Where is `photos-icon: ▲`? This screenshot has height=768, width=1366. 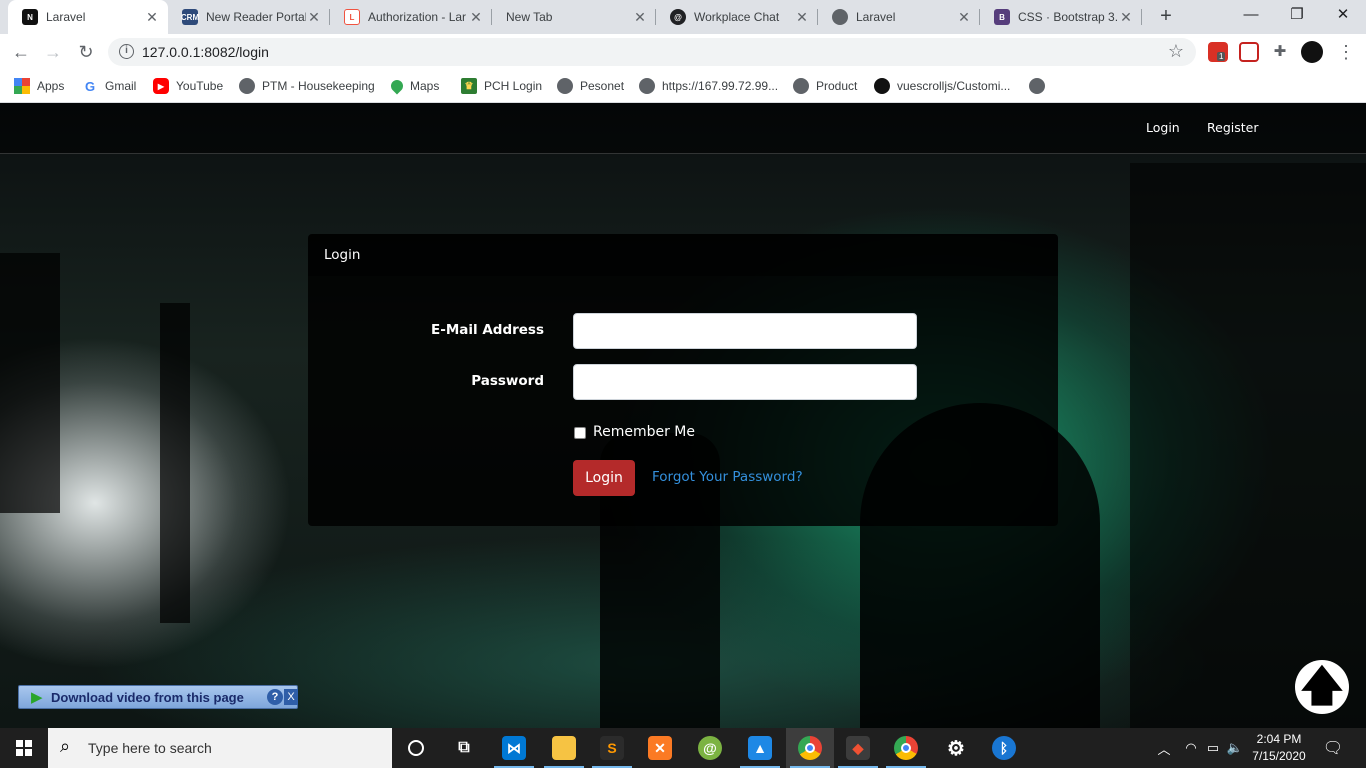 photos-icon: ▲ is located at coordinates (760, 748).